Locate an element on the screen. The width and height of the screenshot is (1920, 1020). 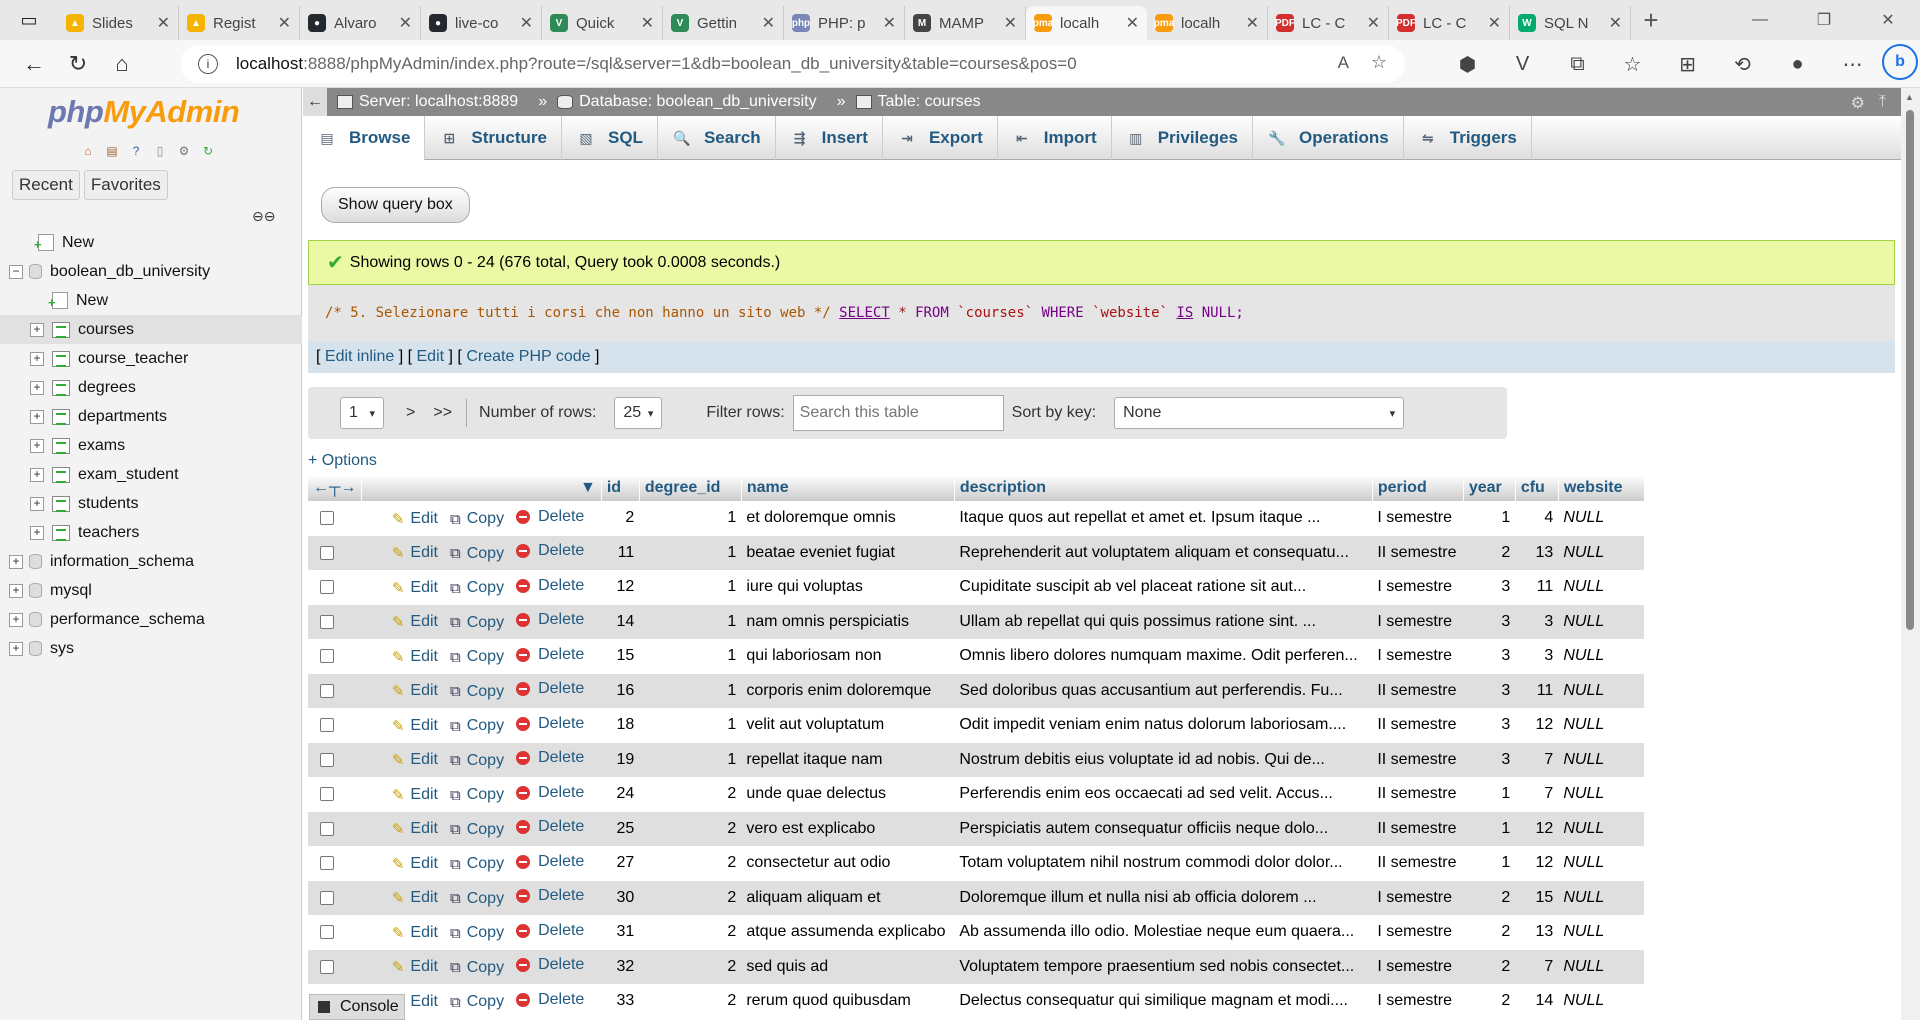
rows-per-page-select: 25 ▾ is located at coordinates (638, 413).